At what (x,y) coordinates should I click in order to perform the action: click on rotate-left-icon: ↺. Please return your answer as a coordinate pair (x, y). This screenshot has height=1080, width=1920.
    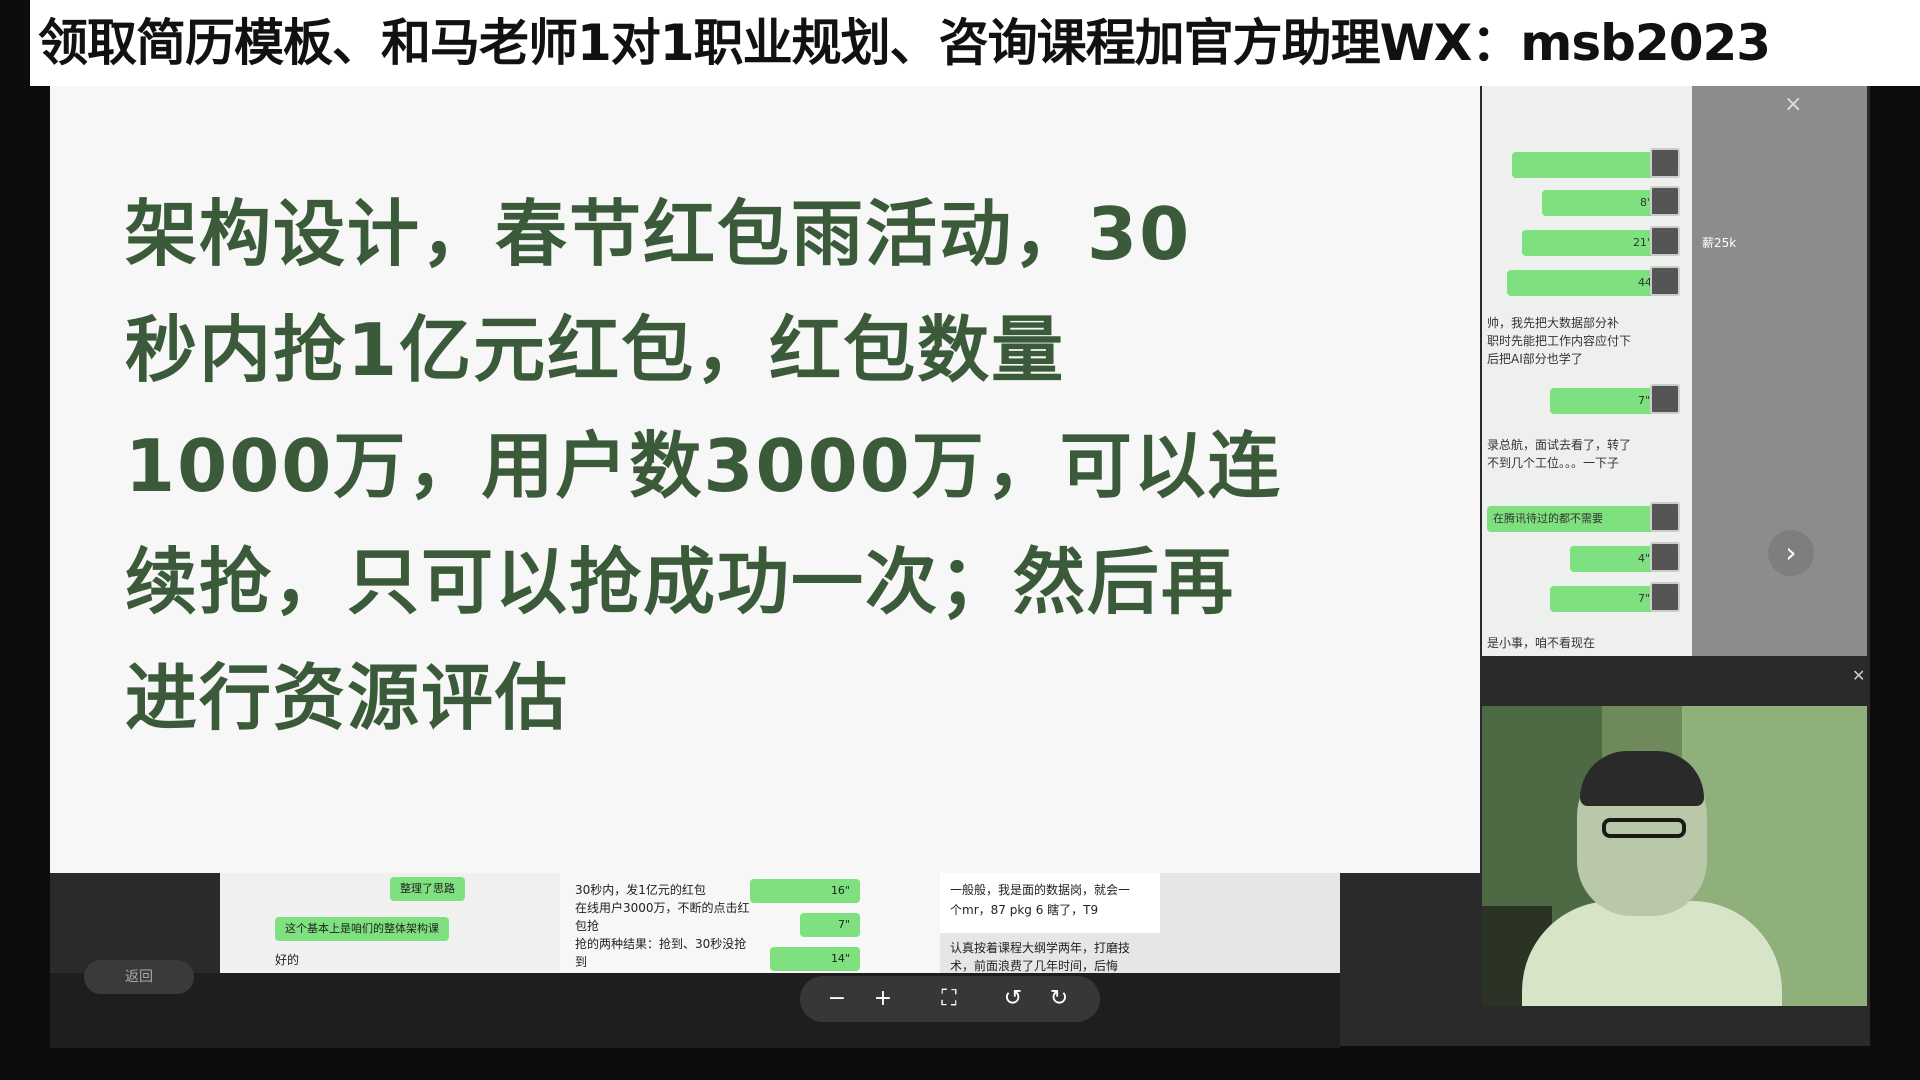
    Looking at the image, I should click on (1013, 999).